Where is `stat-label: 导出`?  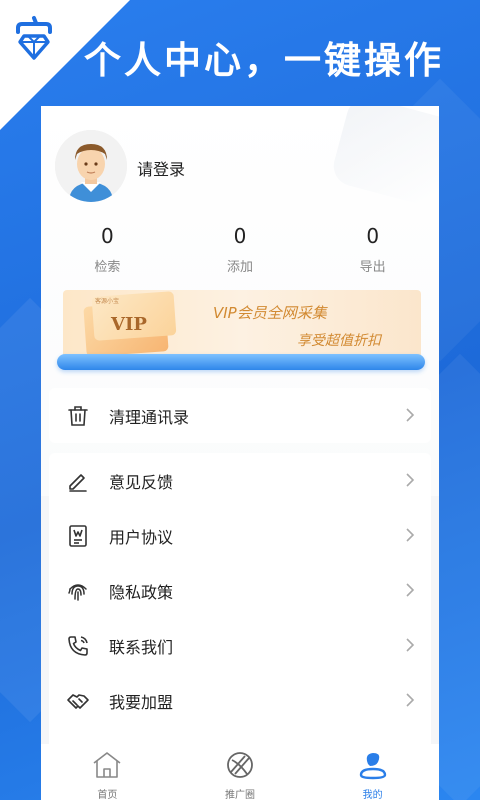 stat-label: 导出 is located at coordinates (372, 267).